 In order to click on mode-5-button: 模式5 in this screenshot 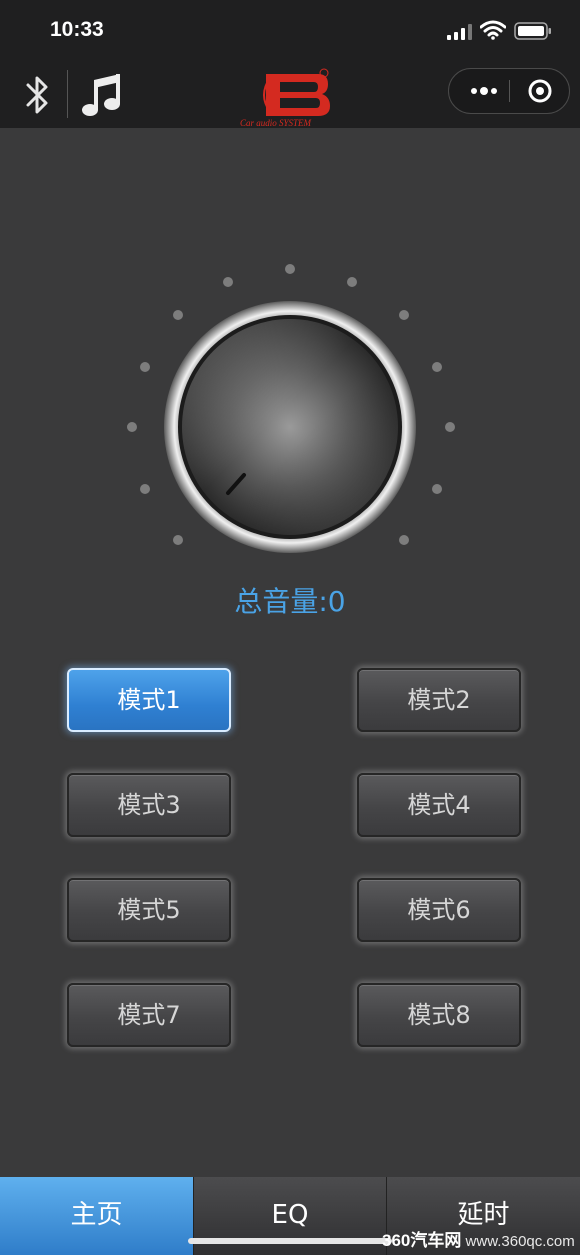, I will do `click(149, 910)`.